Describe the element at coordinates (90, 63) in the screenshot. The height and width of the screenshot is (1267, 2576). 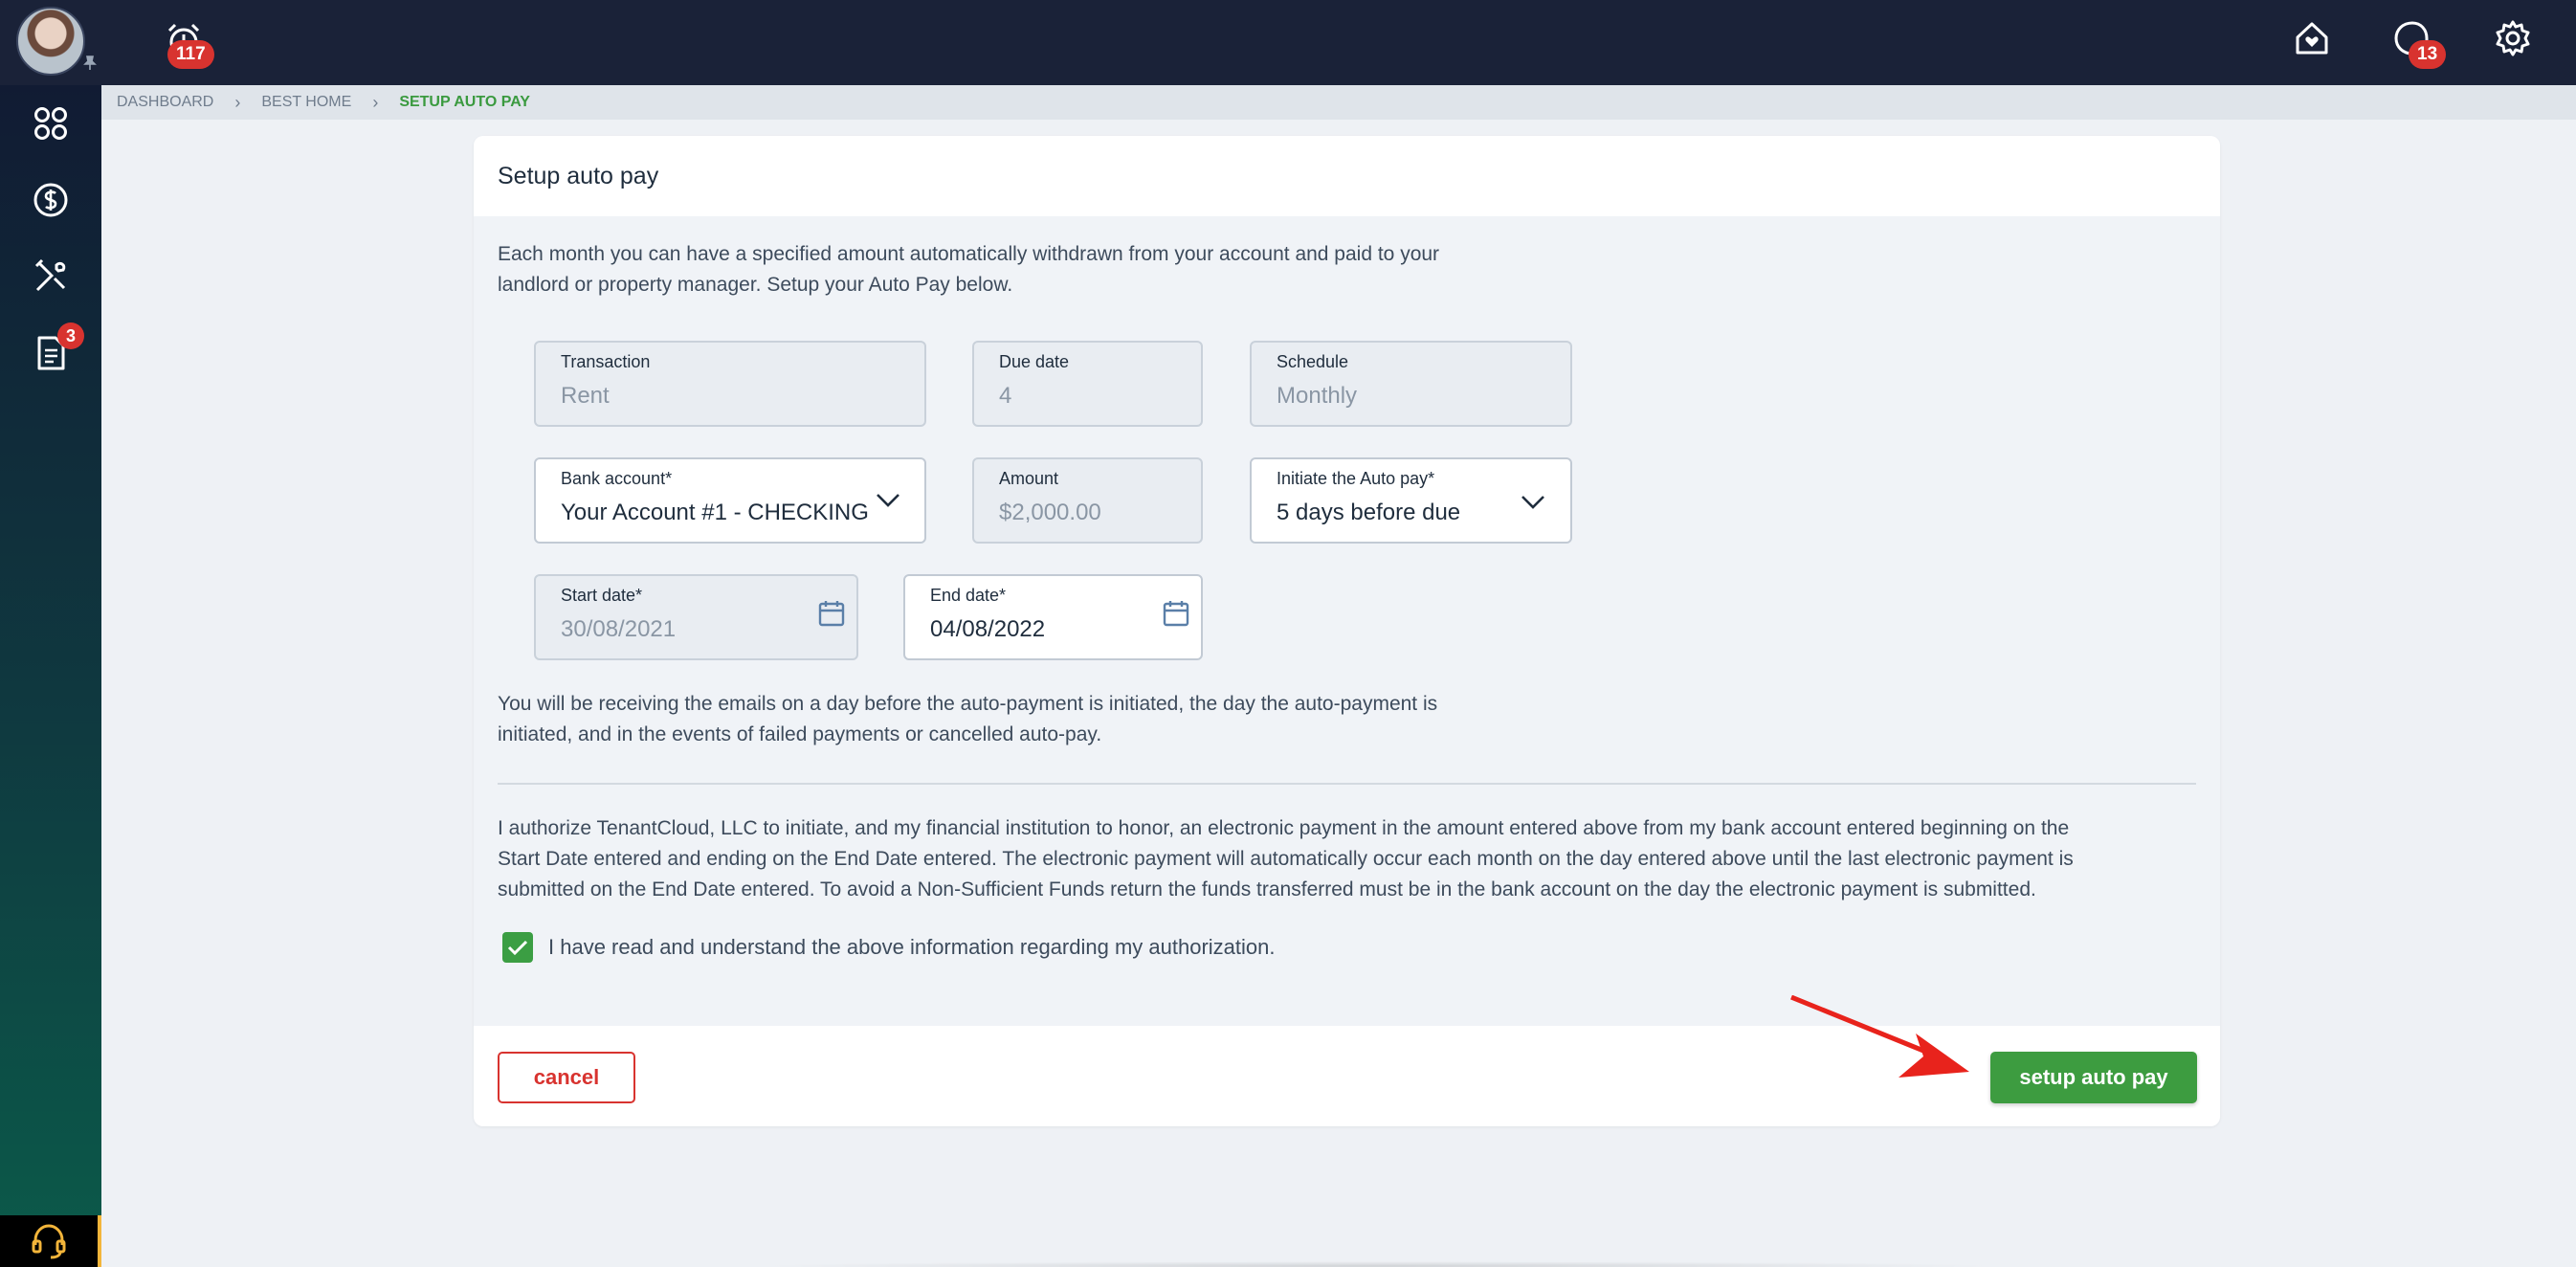
I see `pin-icon` at that location.